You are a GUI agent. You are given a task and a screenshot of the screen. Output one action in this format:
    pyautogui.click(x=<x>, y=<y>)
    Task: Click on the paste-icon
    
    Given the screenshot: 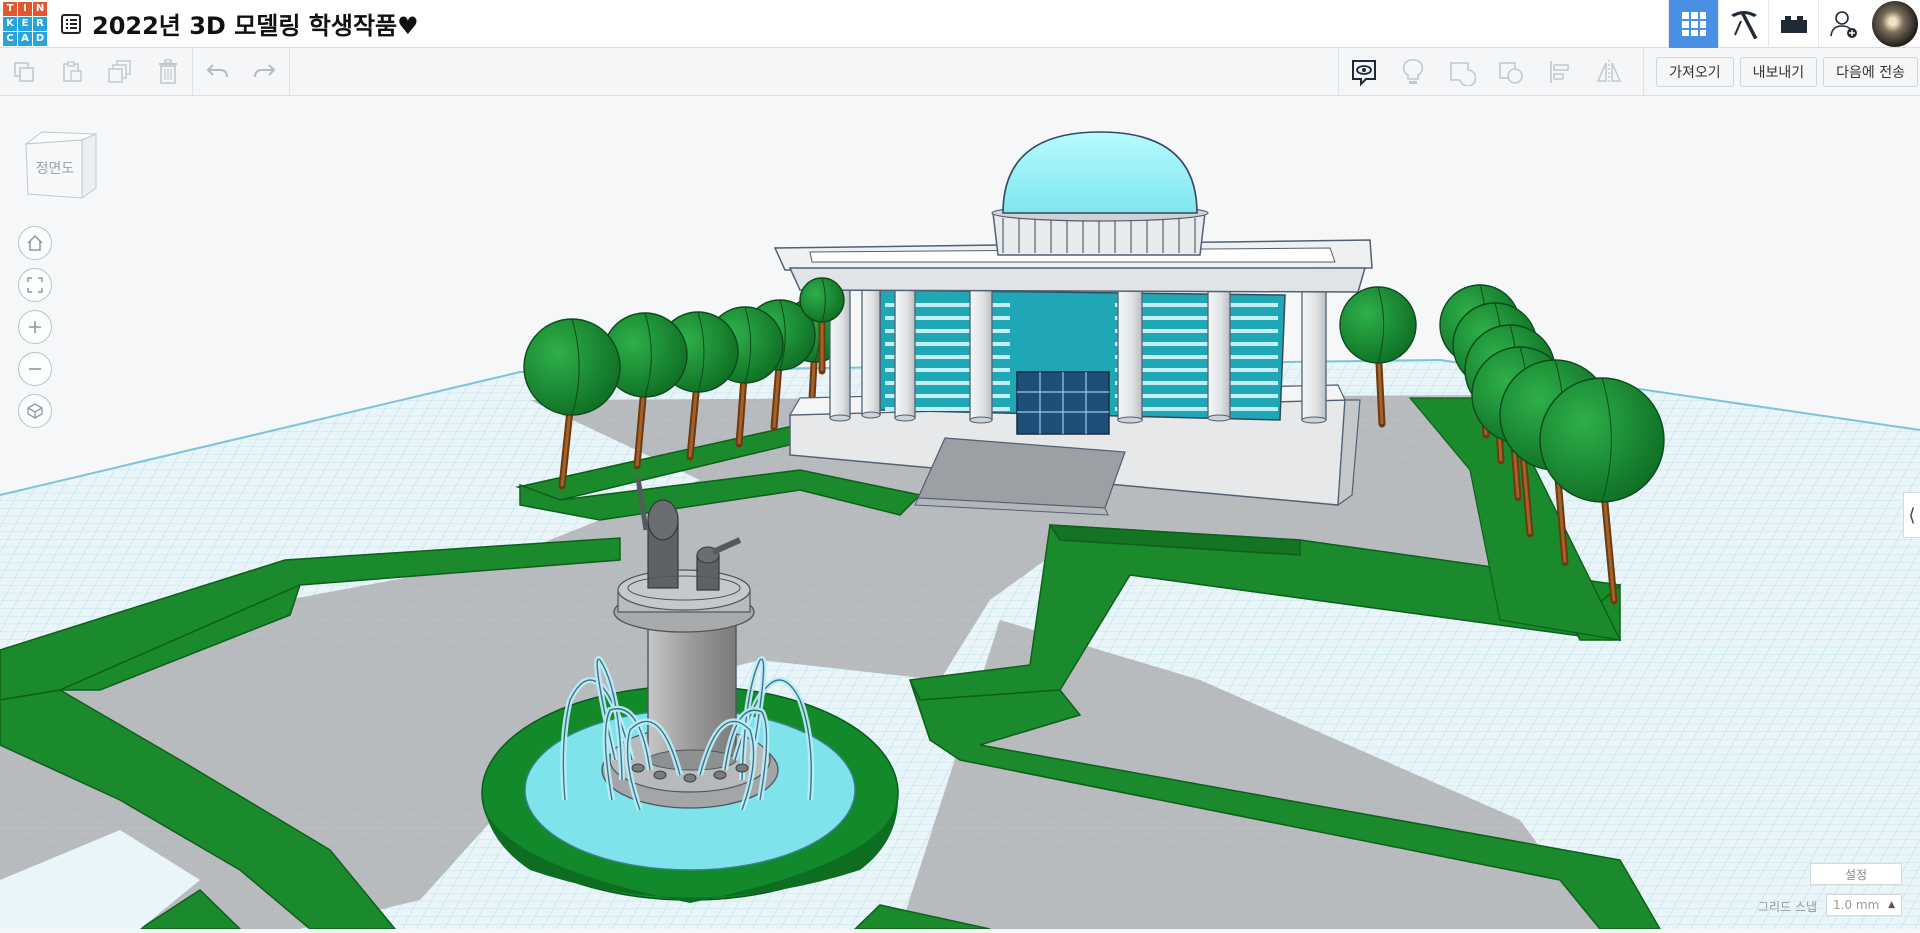 What is the action you would take?
    pyautogui.click(x=72, y=71)
    